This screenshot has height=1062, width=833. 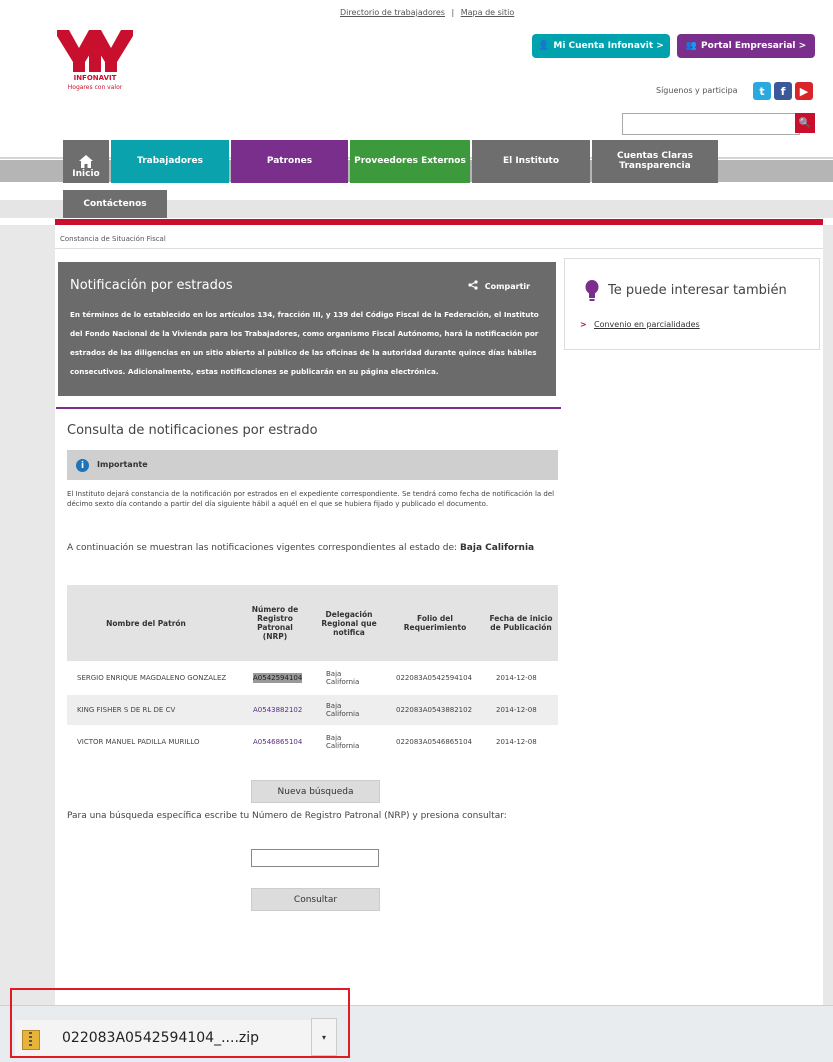 What do you see at coordinates (434, 677) in the screenshot?
I see `cell-folio: 022083A0542594104` at bounding box center [434, 677].